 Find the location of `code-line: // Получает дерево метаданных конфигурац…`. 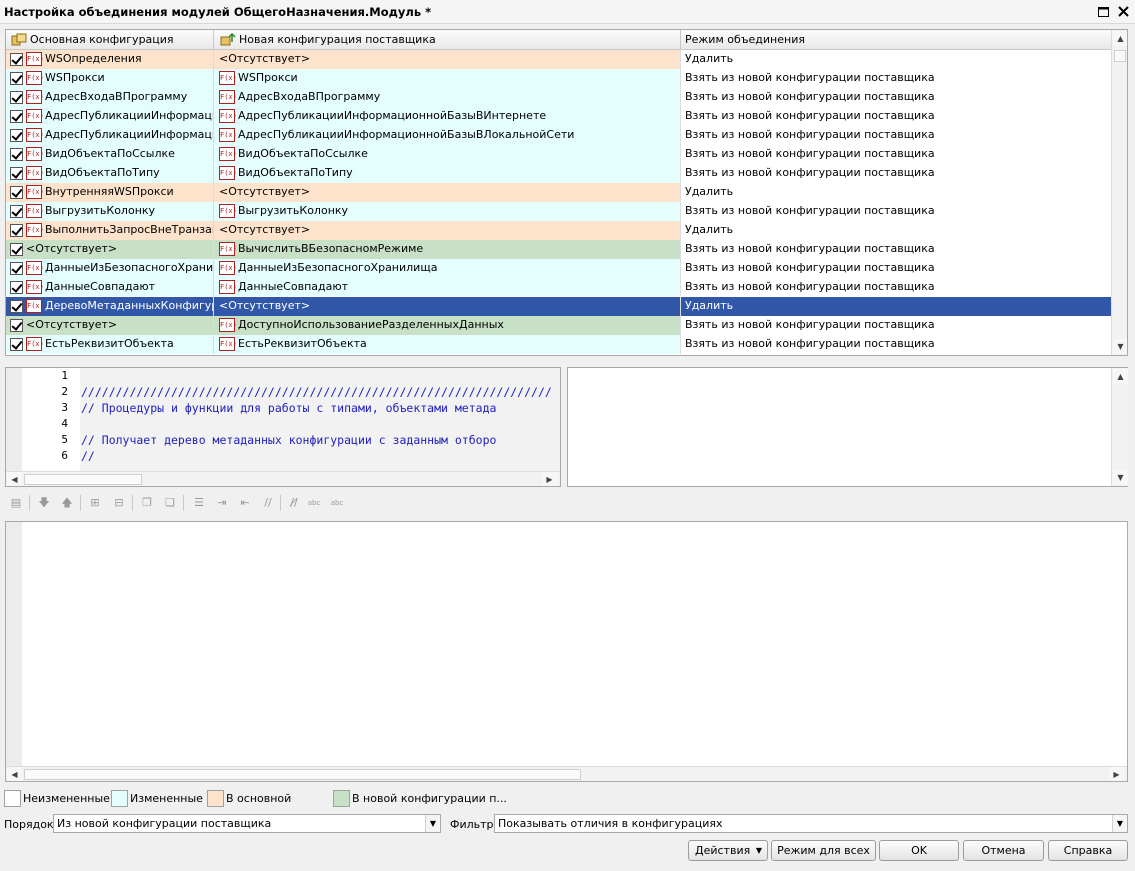

code-line: // Получает дерево метаданных конфигурац… is located at coordinates (288, 440).